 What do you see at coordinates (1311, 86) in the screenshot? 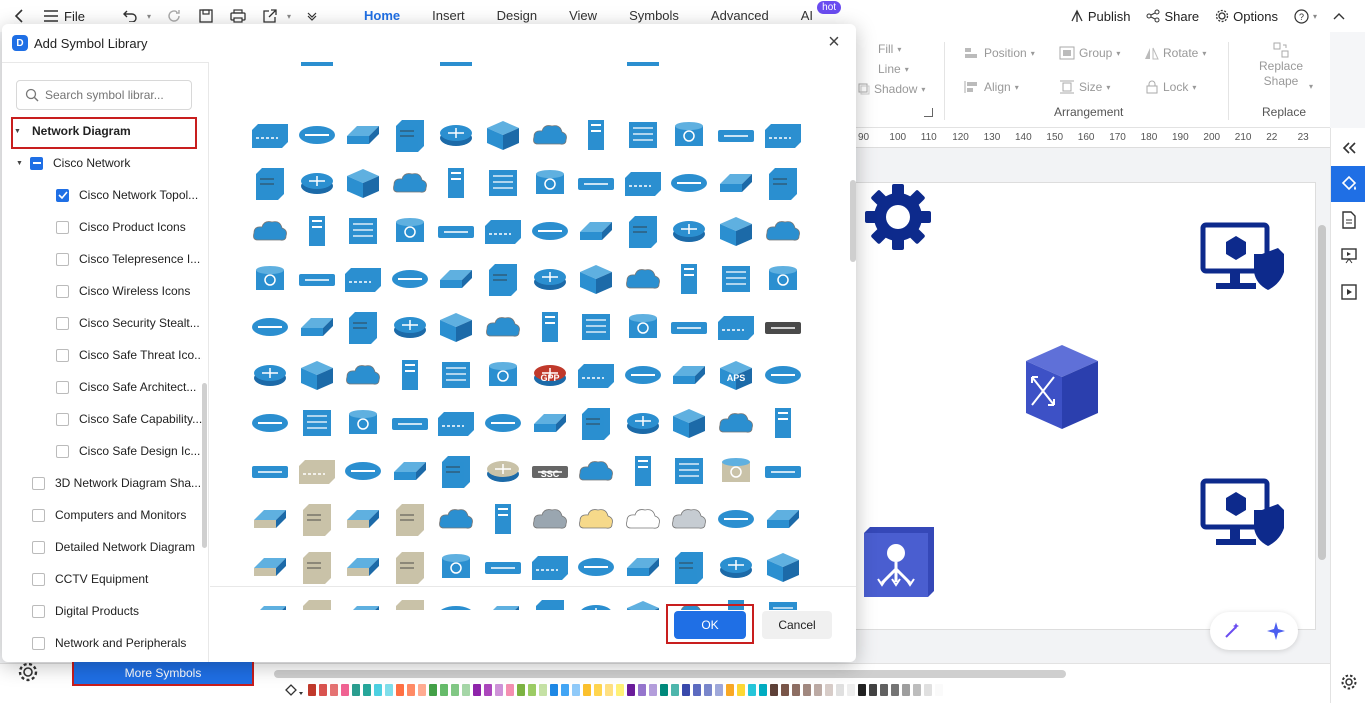
I see `replace-dropdown-icon: ▾` at bounding box center [1311, 86].